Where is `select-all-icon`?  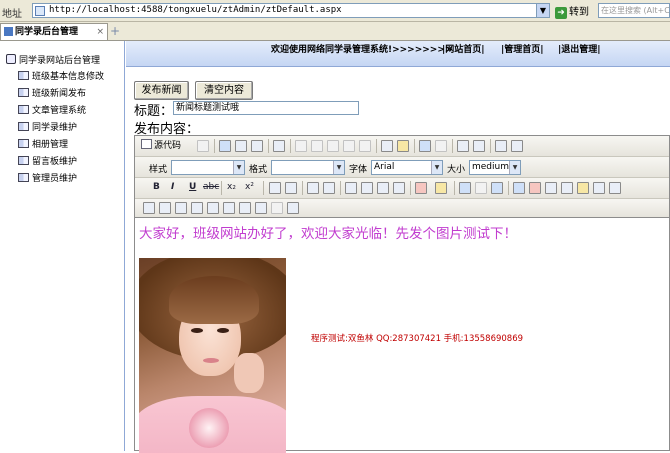
select-all-icon is located at coordinates (501, 146).